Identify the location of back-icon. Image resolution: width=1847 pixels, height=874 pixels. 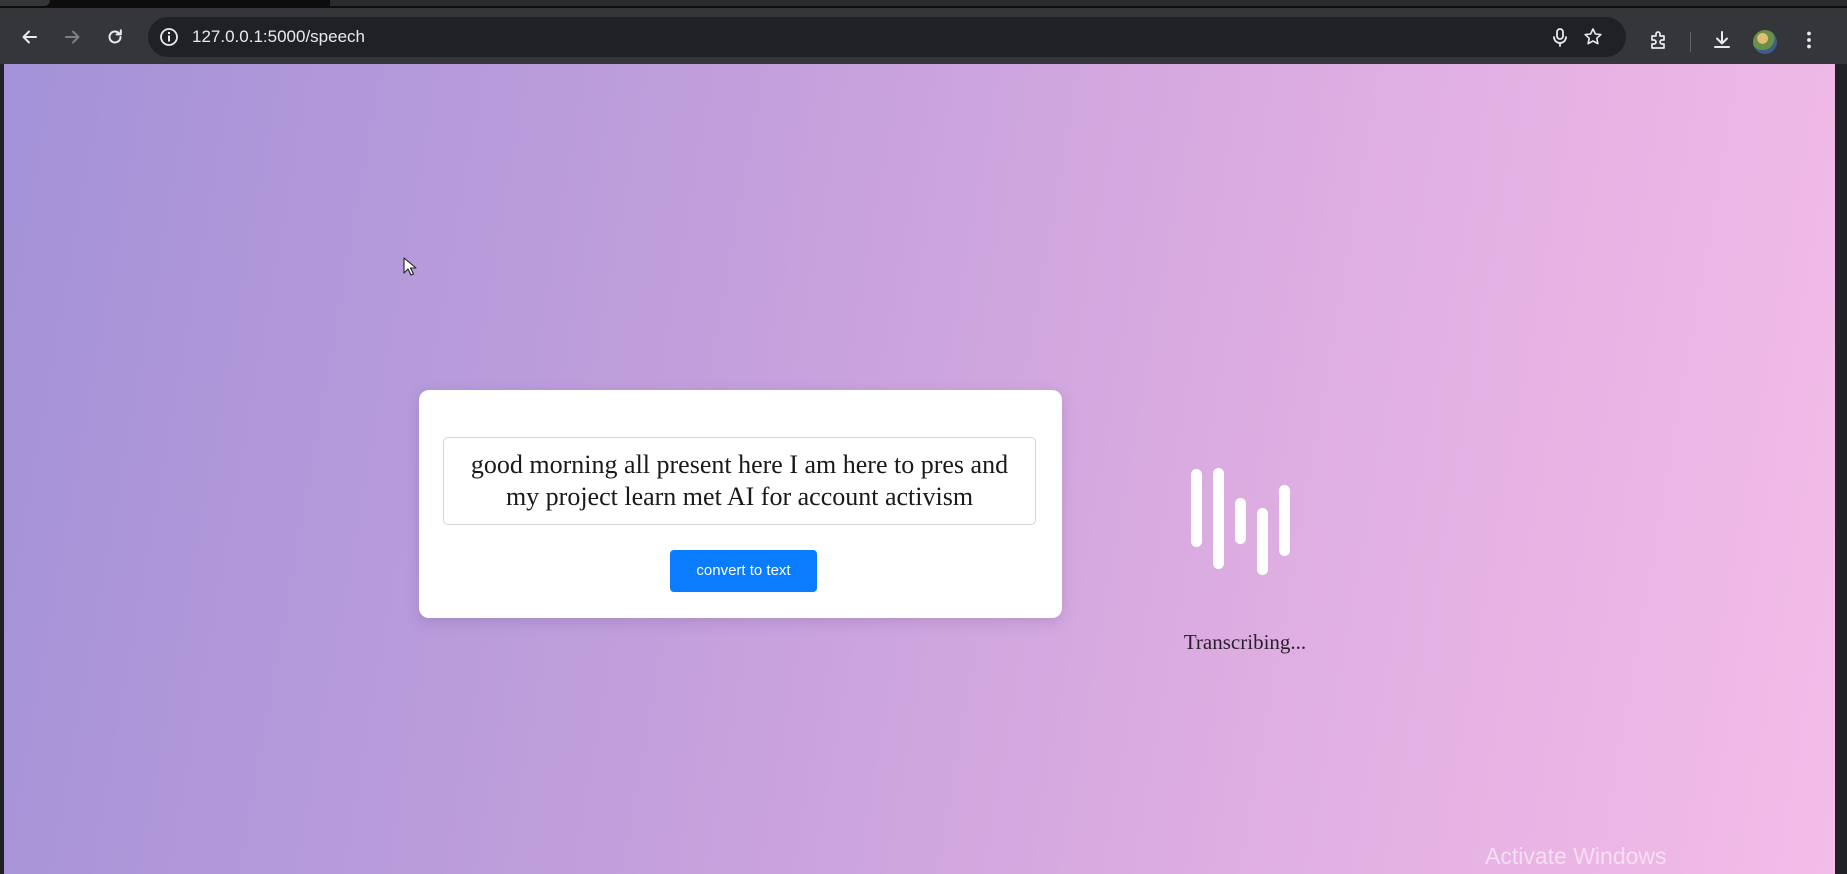
(29, 37).